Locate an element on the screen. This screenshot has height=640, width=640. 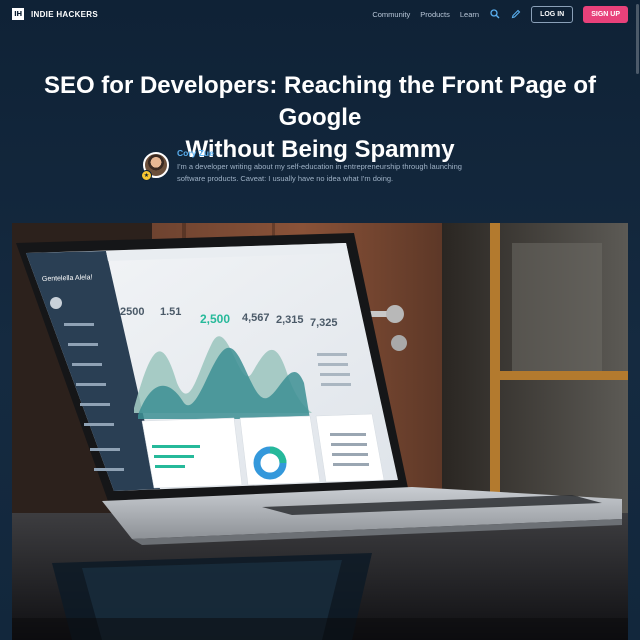
nav-right: Community Products Learn LOG IN SIGN UP is located at coordinates (500, 14).